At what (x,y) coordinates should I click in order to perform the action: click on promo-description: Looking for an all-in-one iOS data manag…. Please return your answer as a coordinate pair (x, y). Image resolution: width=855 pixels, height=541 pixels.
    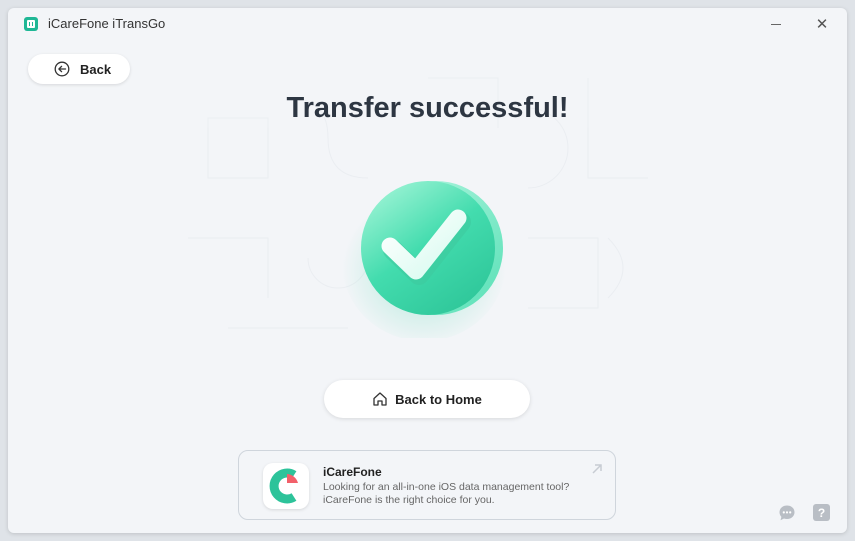
    Looking at the image, I should click on (446, 493).